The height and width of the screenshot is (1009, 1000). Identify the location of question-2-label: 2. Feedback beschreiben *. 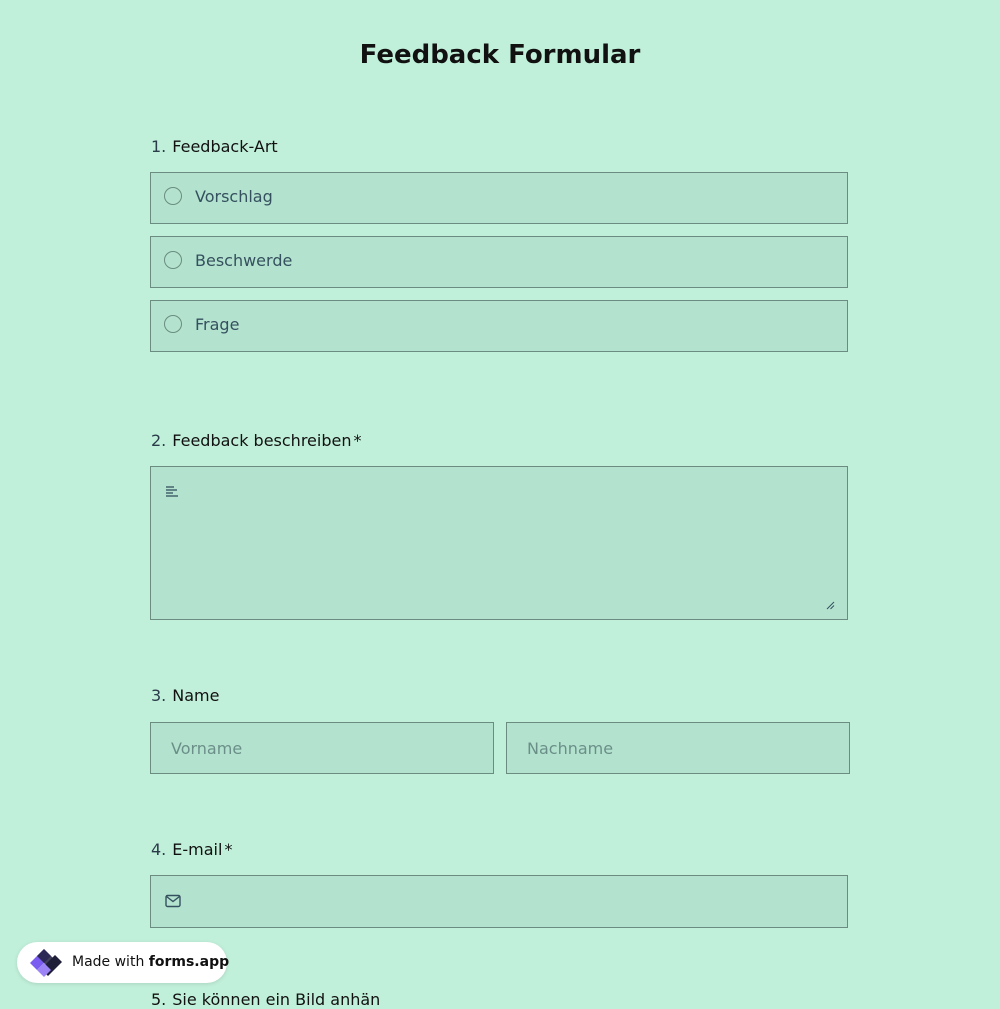
(256, 440).